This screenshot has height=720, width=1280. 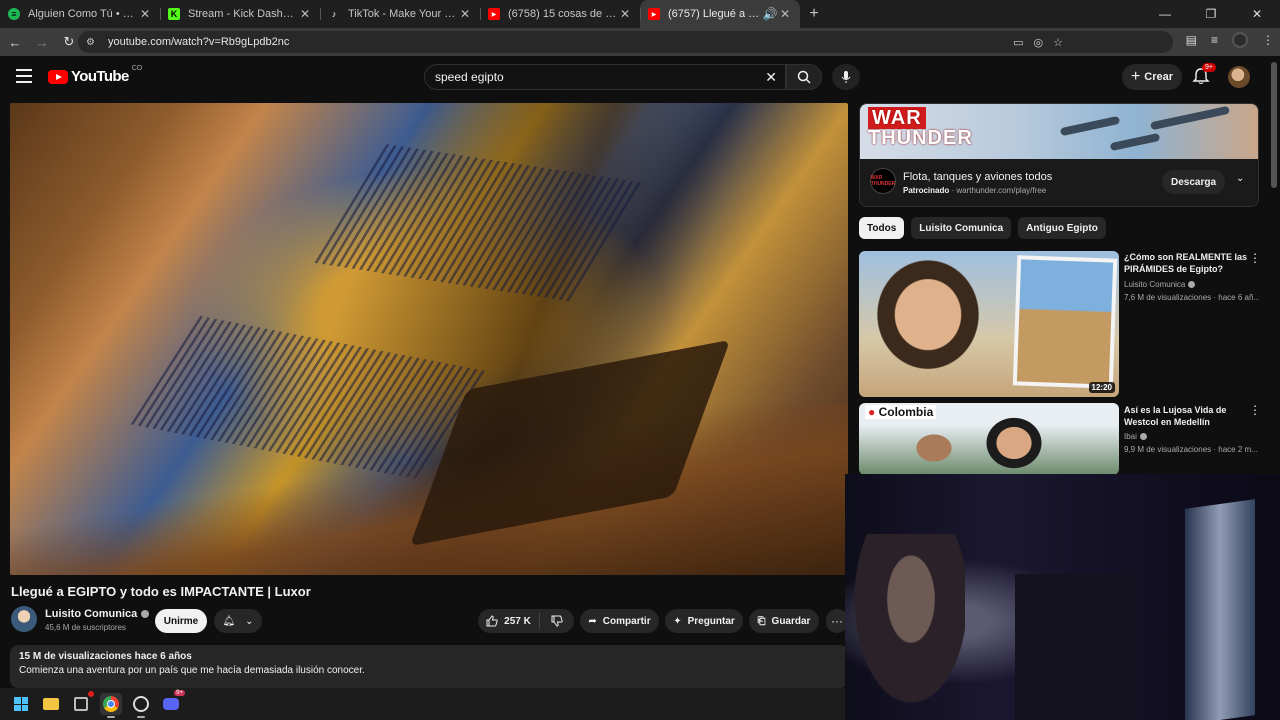 I want to click on voice-search-button, so click(x=846, y=77).